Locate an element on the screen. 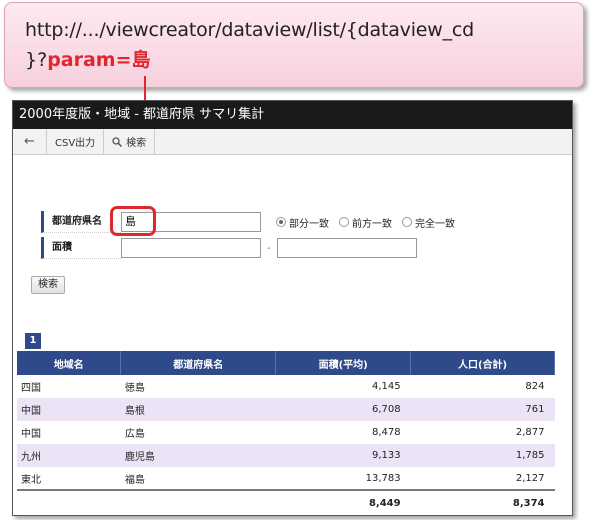 The width and height of the screenshot is (590, 520). callout-url-line2: }?param=島 is located at coordinates (88, 58).